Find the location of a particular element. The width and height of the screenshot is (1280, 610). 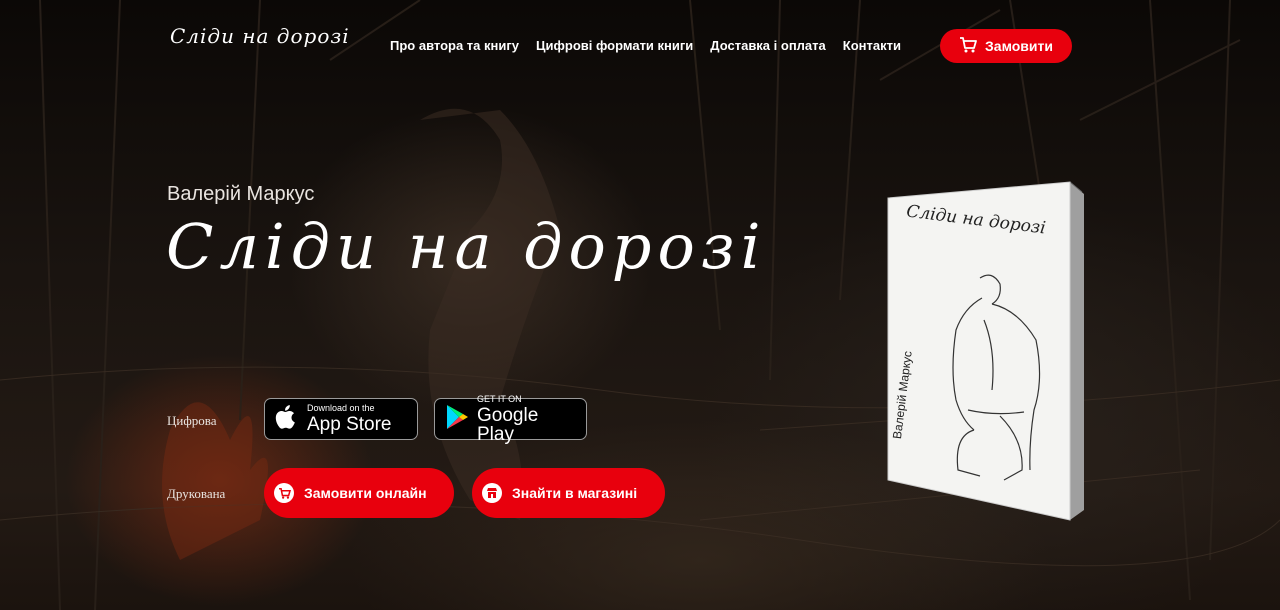

nav-item-about: Про автора та книгу is located at coordinates (454, 45).